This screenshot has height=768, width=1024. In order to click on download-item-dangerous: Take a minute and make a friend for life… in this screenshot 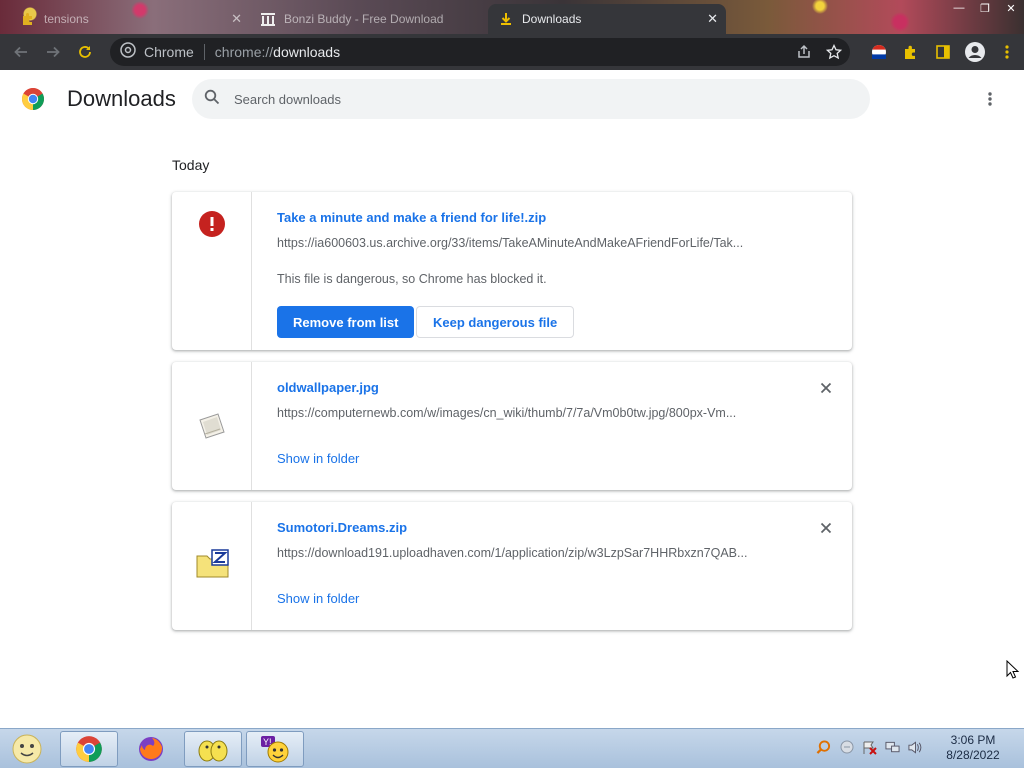, I will do `click(512, 271)`.